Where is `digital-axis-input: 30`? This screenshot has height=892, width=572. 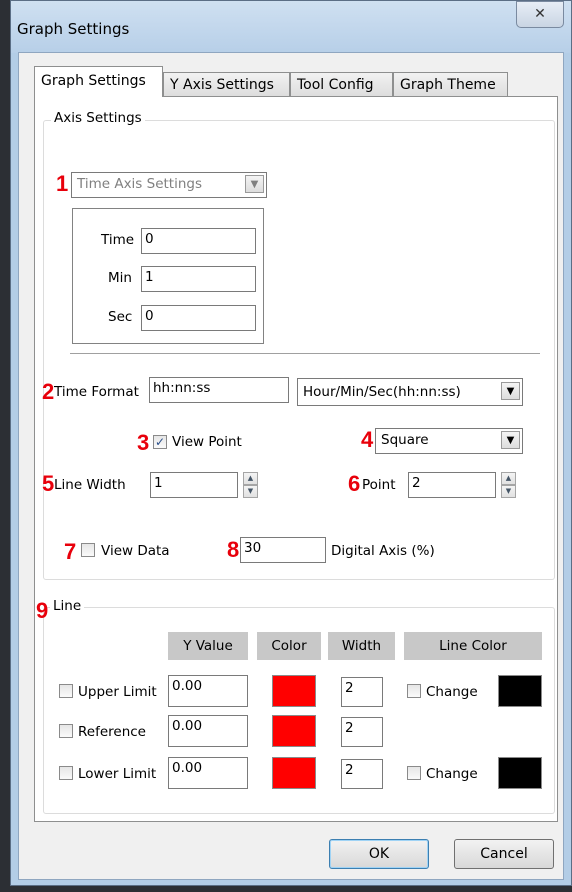
digital-axis-input: 30 is located at coordinates (283, 550).